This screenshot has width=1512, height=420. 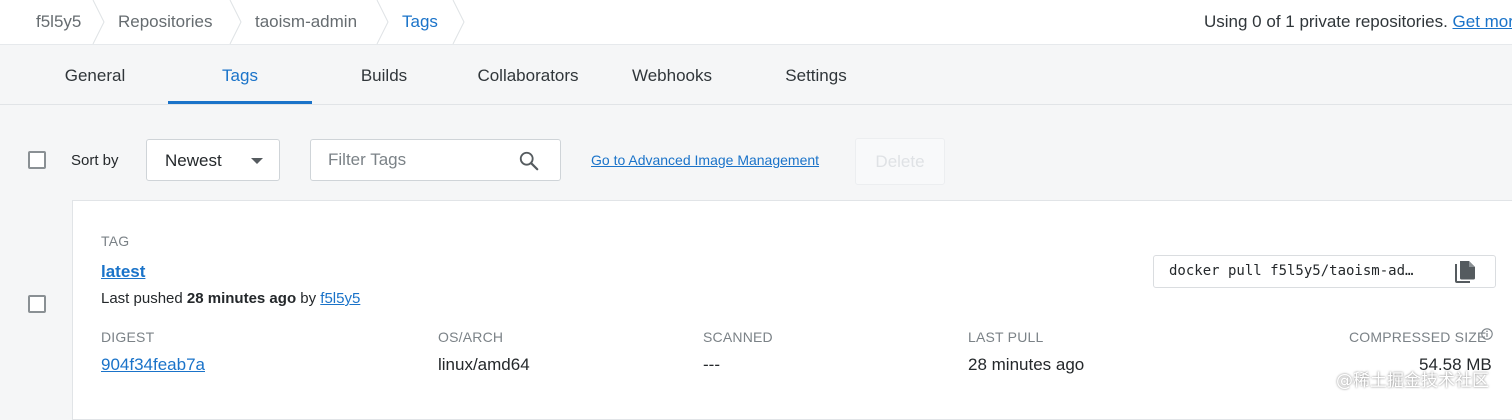 What do you see at coordinates (1412, 381) in the screenshot?
I see `watermark: @稀土掘金技术社区` at bounding box center [1412, 381].